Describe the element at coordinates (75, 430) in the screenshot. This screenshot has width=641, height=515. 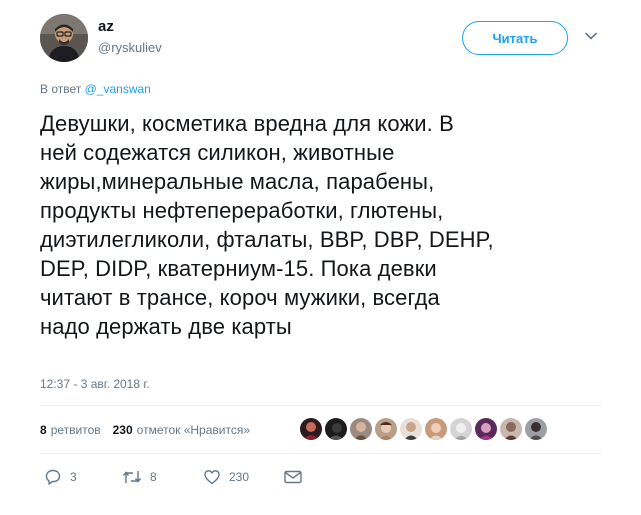
I see `retweets-label: ретвитов` at that location.